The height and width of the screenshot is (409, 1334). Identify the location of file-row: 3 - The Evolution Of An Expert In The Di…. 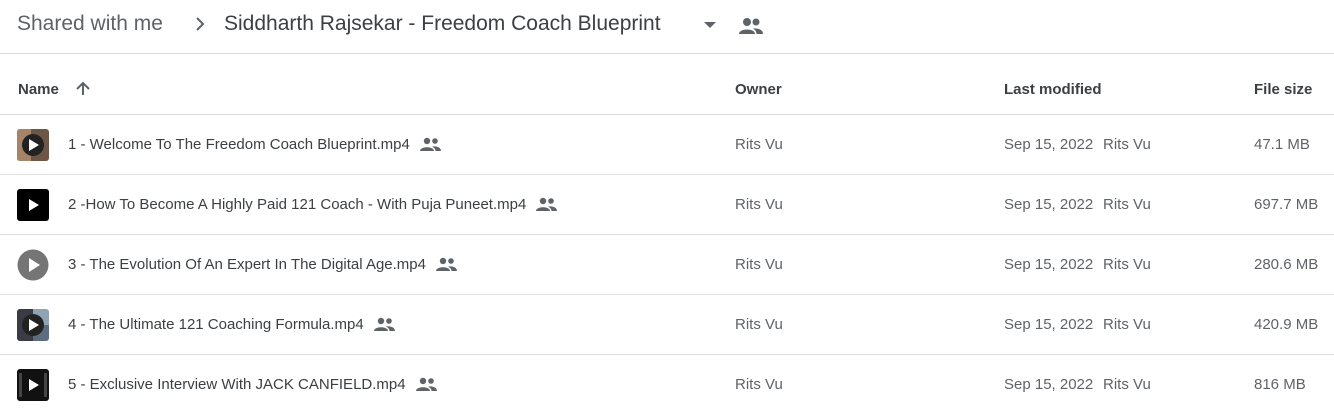
(667, 265).